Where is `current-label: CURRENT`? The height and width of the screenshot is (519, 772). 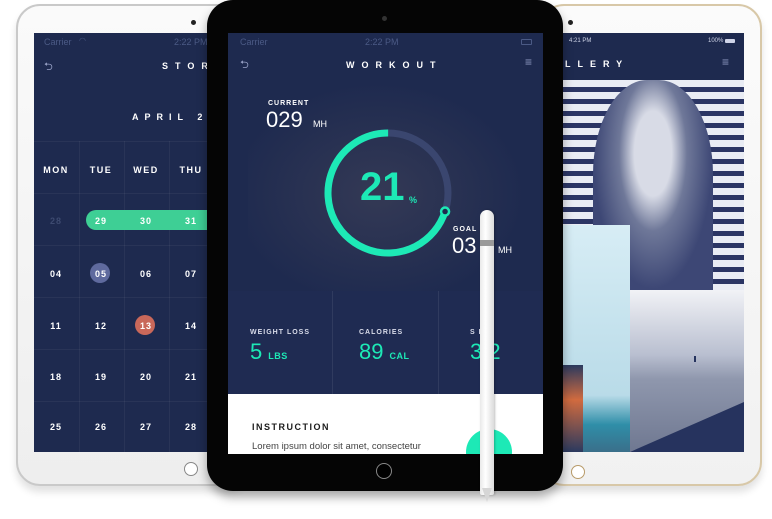
current-label: CURRENT is located at coordinates (289, 103).